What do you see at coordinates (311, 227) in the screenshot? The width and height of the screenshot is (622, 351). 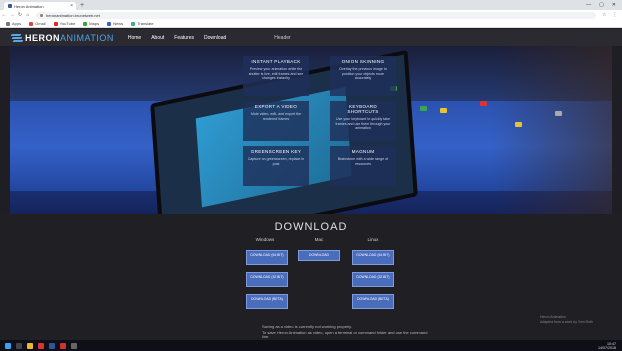 I see `download-title: DOWNLOAD` at bounding box center [311, 227].